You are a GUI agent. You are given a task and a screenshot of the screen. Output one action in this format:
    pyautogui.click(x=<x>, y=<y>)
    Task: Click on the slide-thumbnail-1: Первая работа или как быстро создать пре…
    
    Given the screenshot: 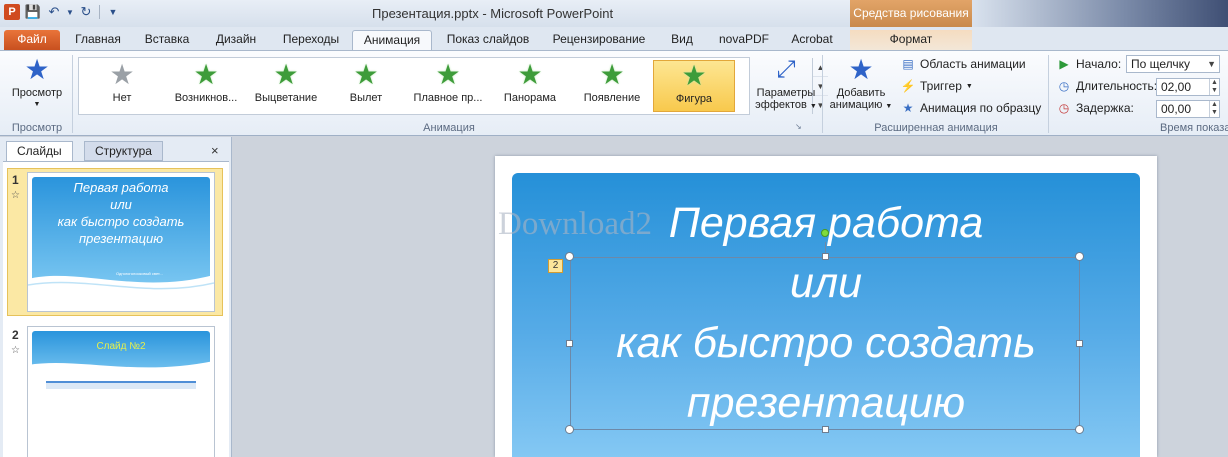 What is the action you would take?
    pyautogui.click(x=121, y=242)
    